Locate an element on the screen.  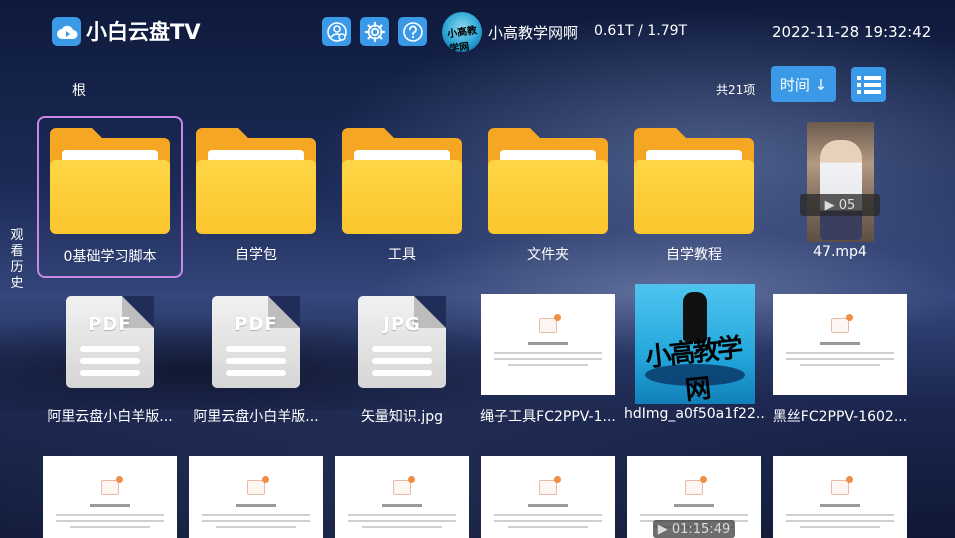
breadcrumb: 根 is located at coordinates (79, 90).